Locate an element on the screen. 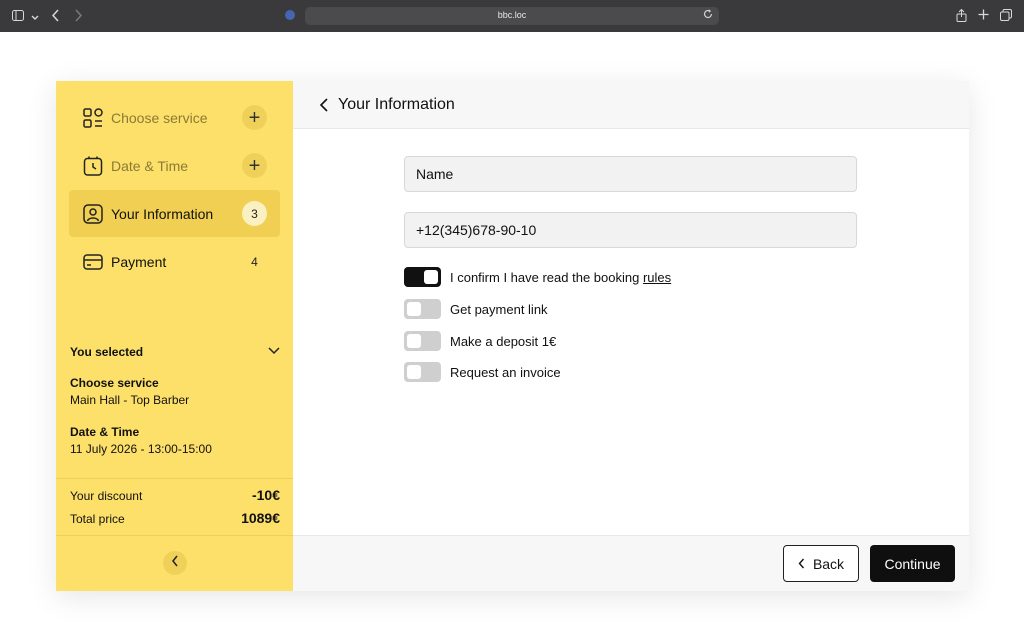 The height and width of the screenshot is (640, 1024). step-label: Choose service is located at coordinates (159, 118).